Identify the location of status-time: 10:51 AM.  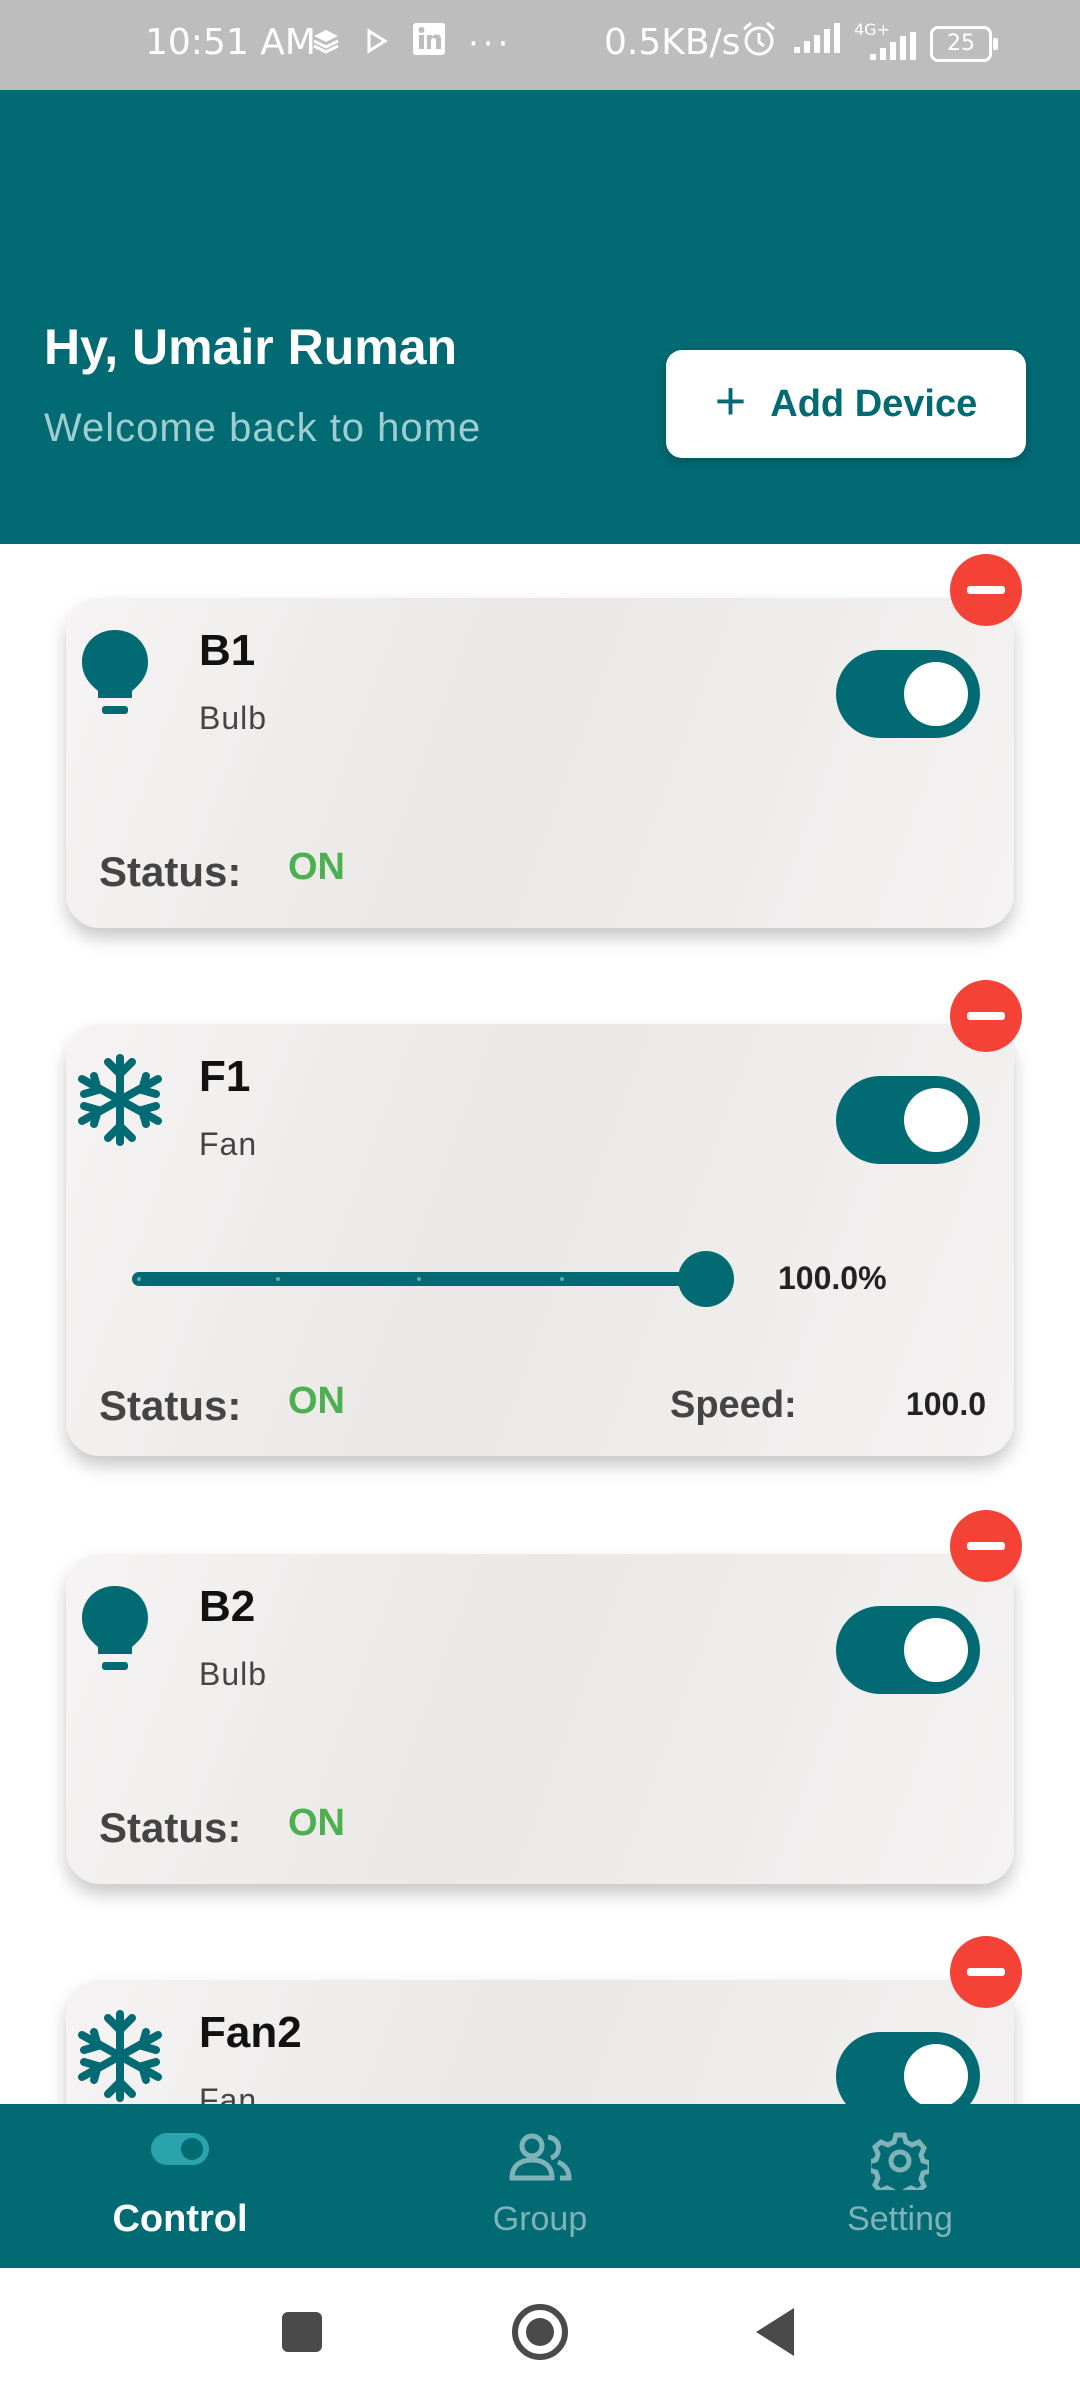
(230, 42).